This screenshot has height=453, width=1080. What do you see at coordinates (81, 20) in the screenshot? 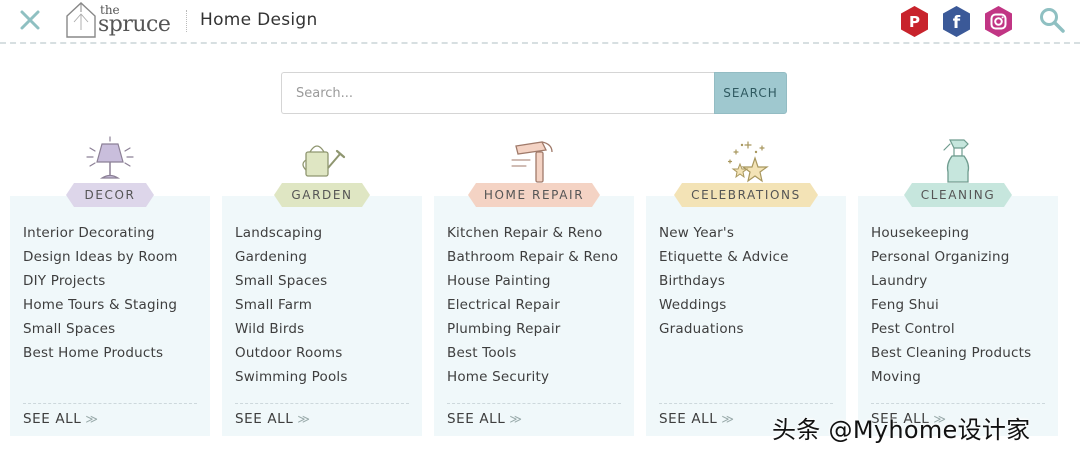
I see `house-logo-icon` at bounding box center [81, 20].